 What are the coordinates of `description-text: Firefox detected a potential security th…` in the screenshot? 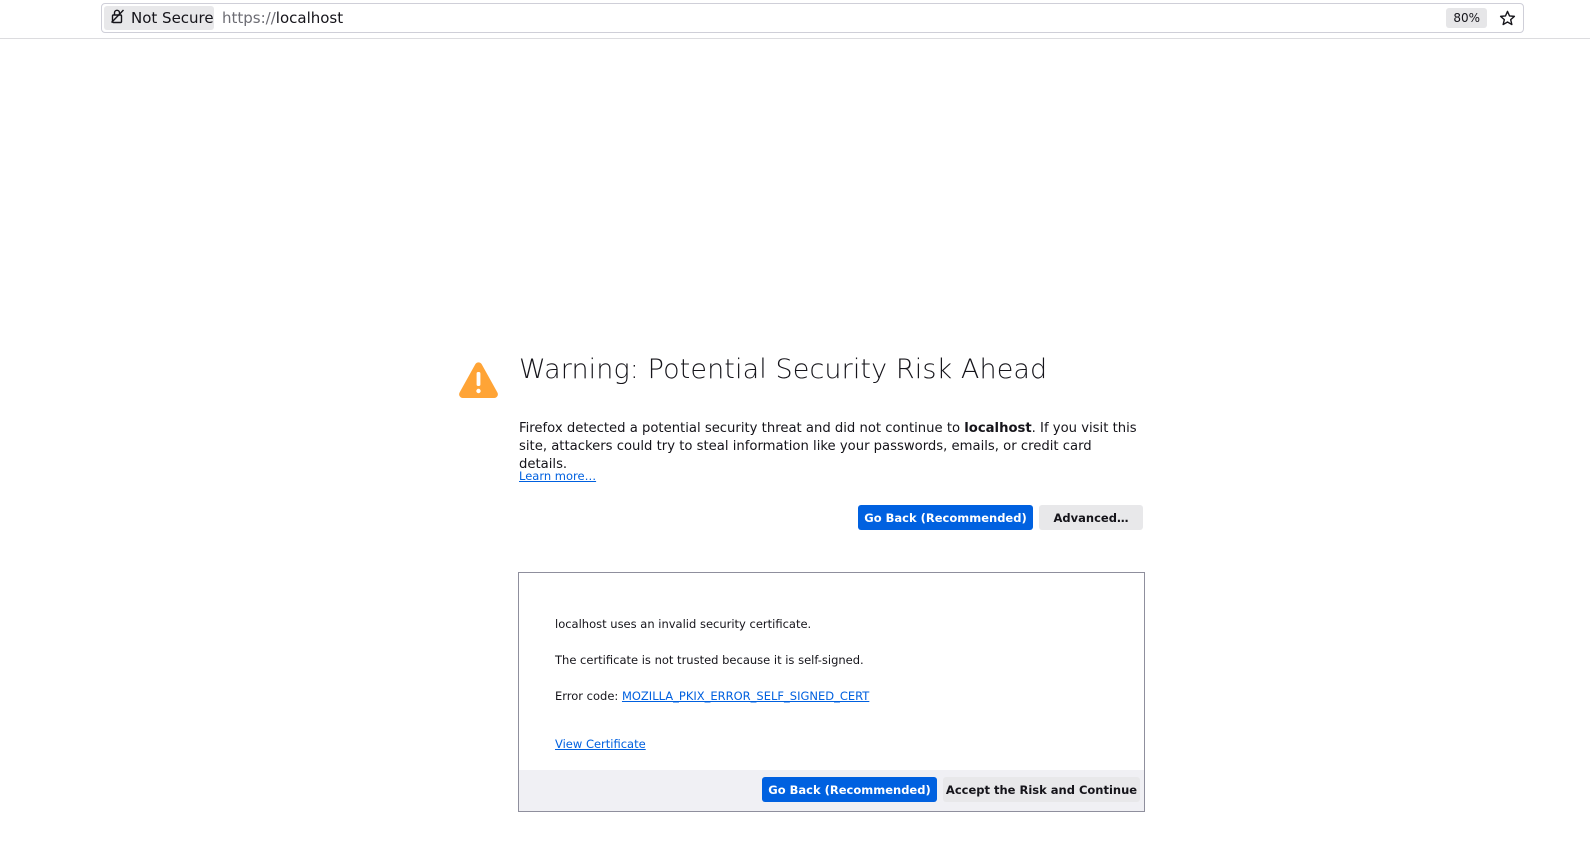 It's located at (742, 428).